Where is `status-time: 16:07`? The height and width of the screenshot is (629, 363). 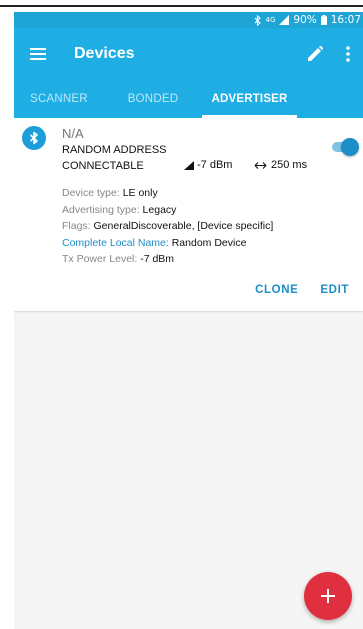 status-time: 16:07 is located at coordinates (345, 20).